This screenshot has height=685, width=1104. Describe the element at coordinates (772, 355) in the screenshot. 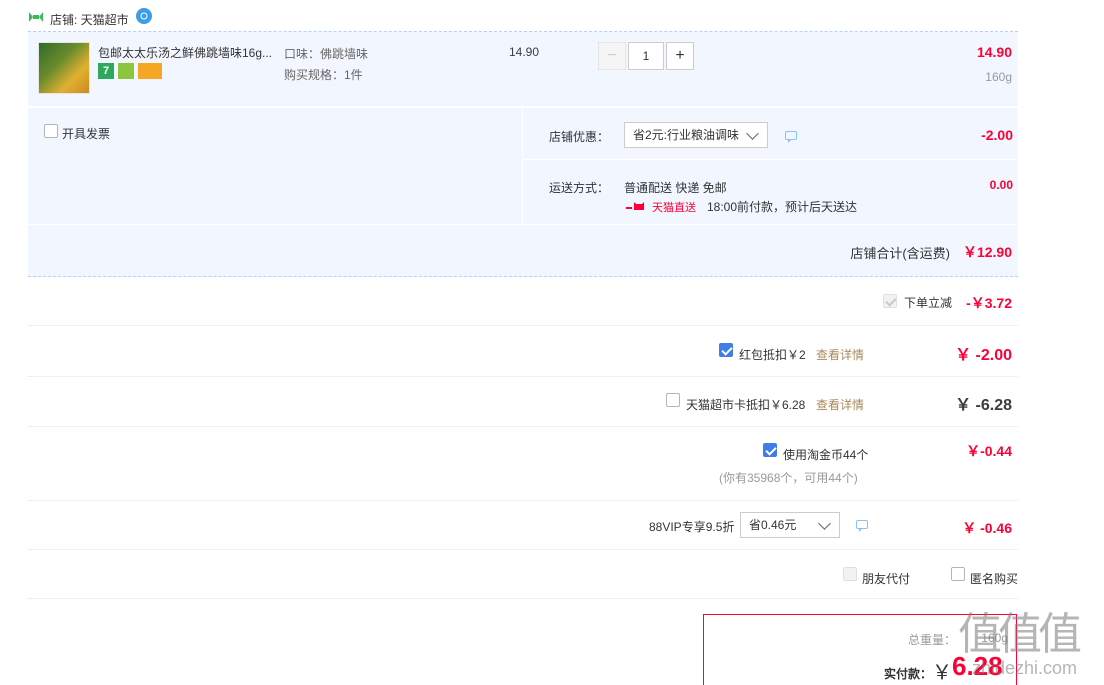

I see `red-packet-label: 红包抵扣￥2` at that location.